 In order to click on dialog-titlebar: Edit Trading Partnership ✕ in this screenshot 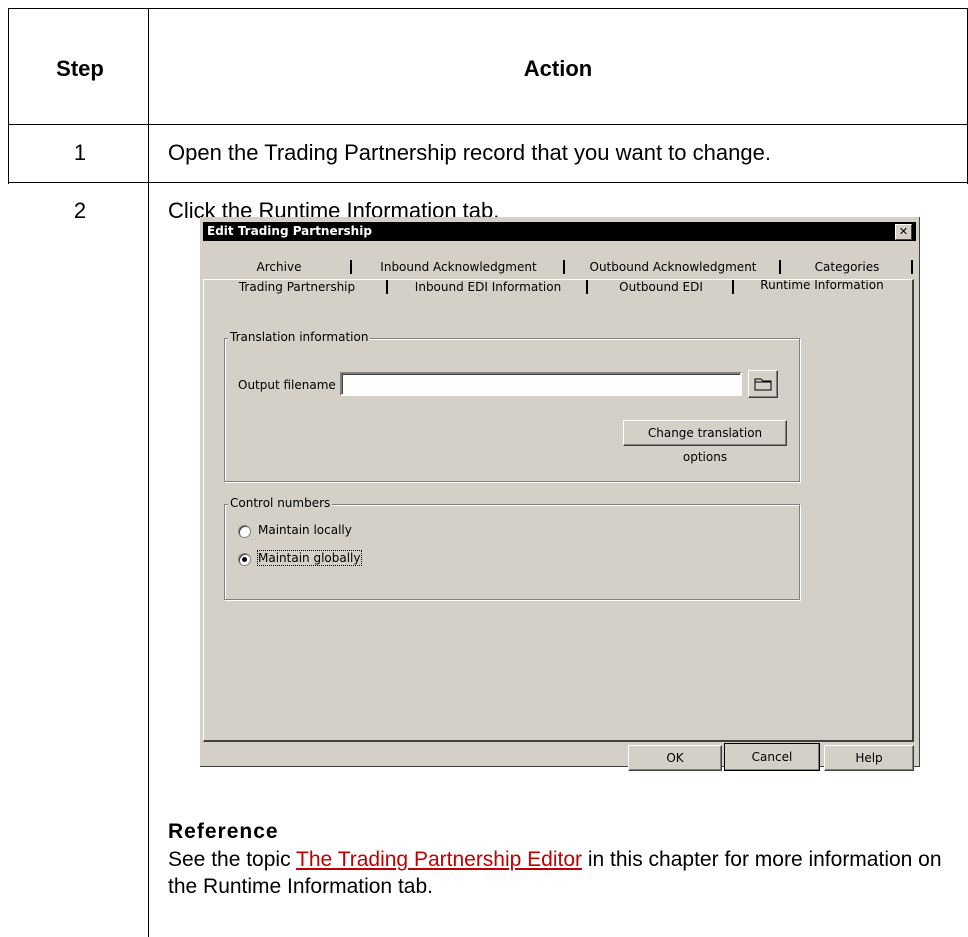, I will do `click(559, 231)`.